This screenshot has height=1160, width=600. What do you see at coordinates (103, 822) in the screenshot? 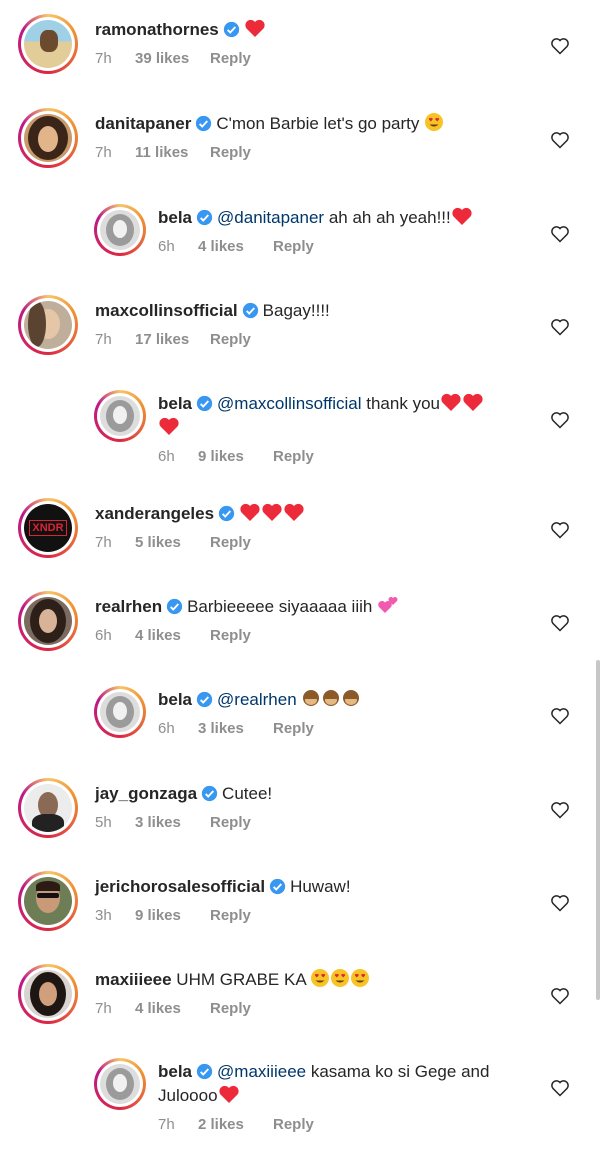
I see `comment-time: 5h` at bounding box center [103, 822].